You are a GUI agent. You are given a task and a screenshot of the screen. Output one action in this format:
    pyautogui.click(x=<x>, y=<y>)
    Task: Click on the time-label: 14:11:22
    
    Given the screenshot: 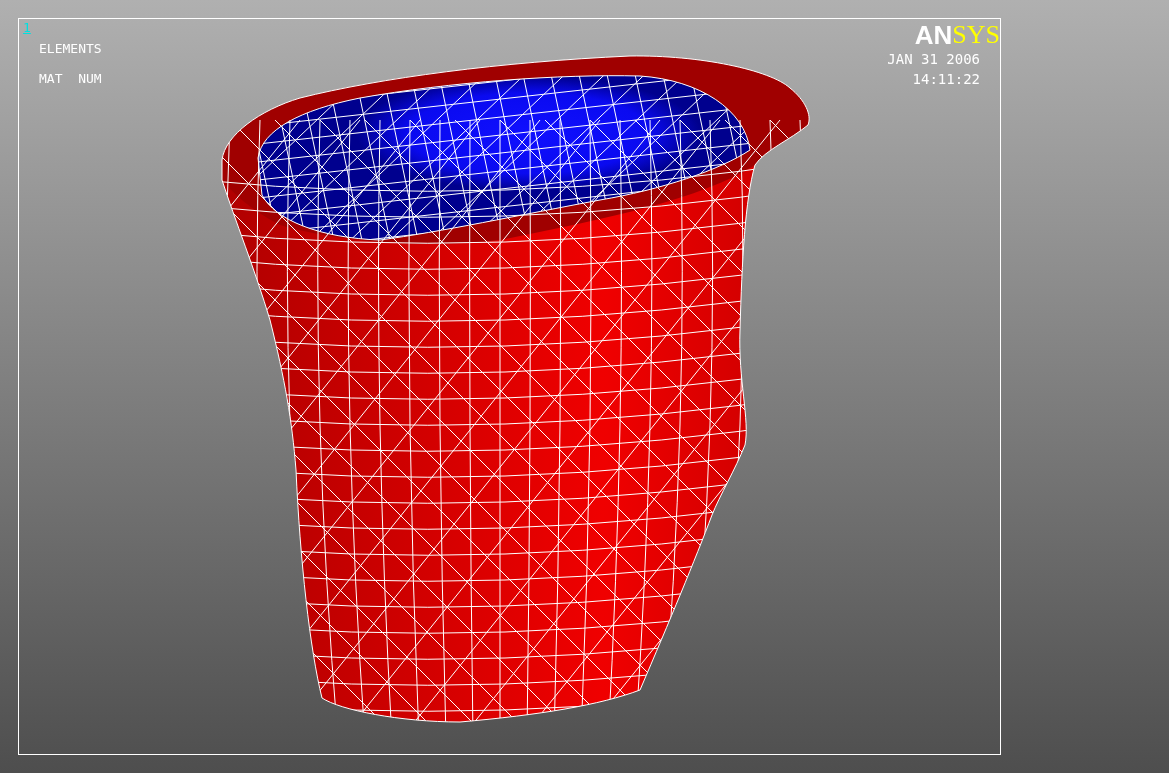 What is the action you would take?
    pyautogui.click(x=946, y=79)
    